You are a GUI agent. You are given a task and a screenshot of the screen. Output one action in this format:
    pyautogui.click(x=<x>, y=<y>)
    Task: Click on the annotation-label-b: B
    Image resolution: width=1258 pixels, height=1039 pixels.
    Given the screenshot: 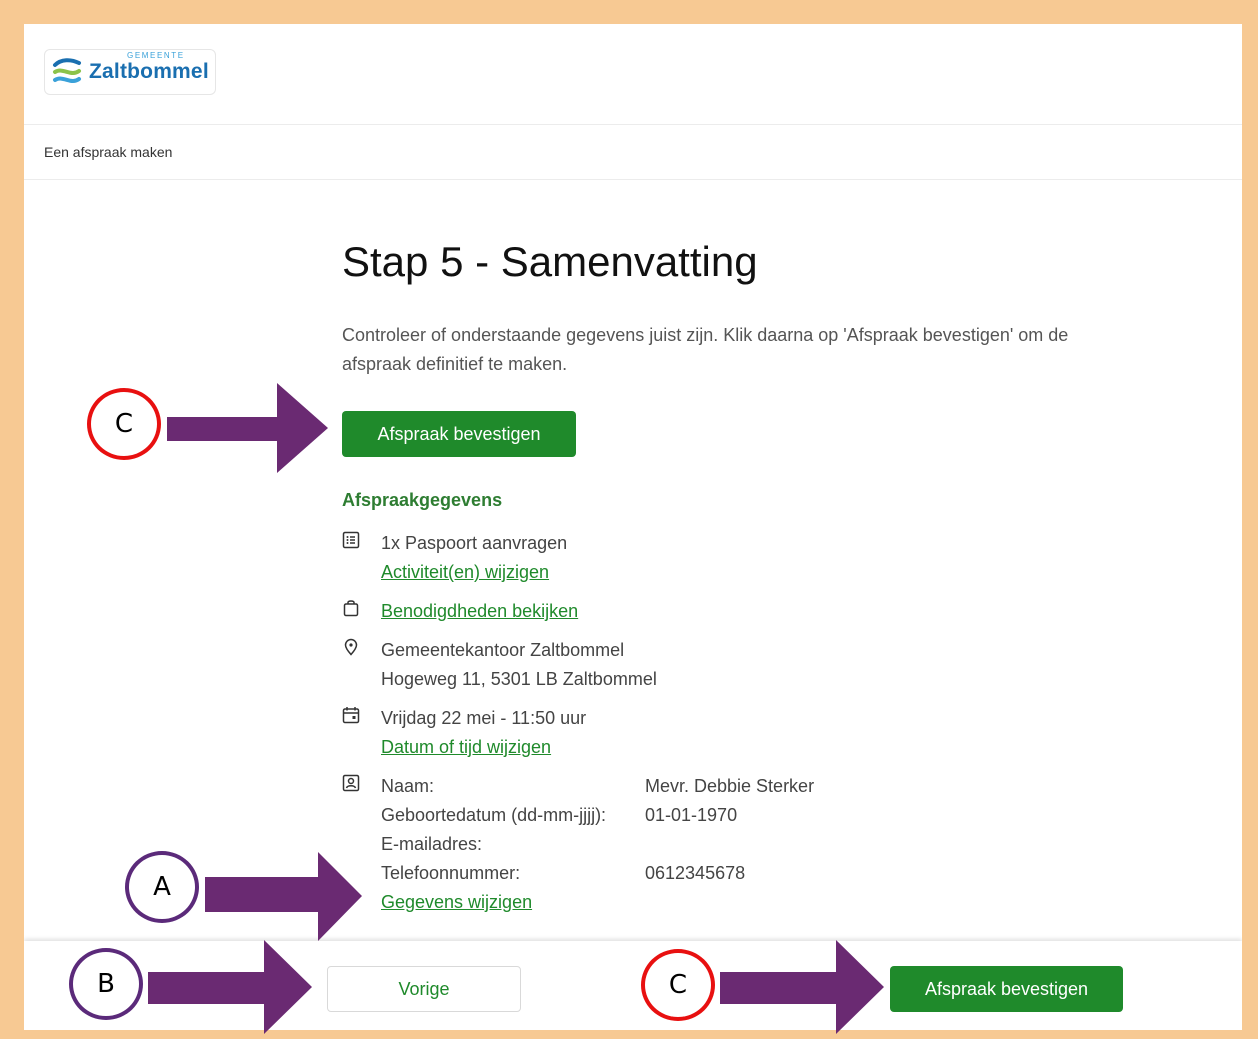 What is the action you would take?
    pyautogui.click(x=106, y=984)
    